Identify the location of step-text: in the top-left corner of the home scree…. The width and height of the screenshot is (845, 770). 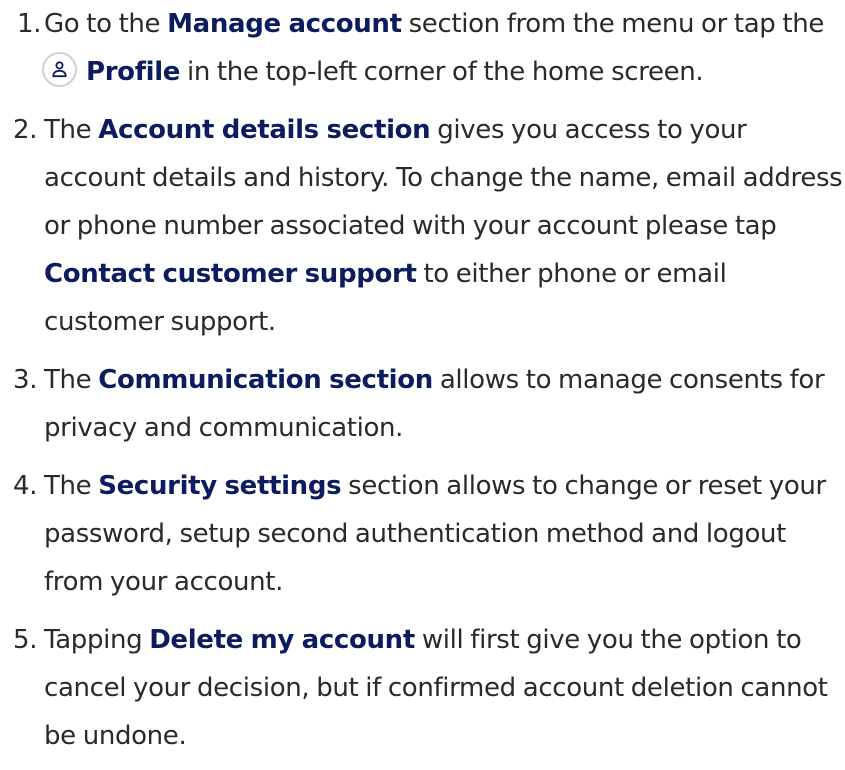
(442, 72).